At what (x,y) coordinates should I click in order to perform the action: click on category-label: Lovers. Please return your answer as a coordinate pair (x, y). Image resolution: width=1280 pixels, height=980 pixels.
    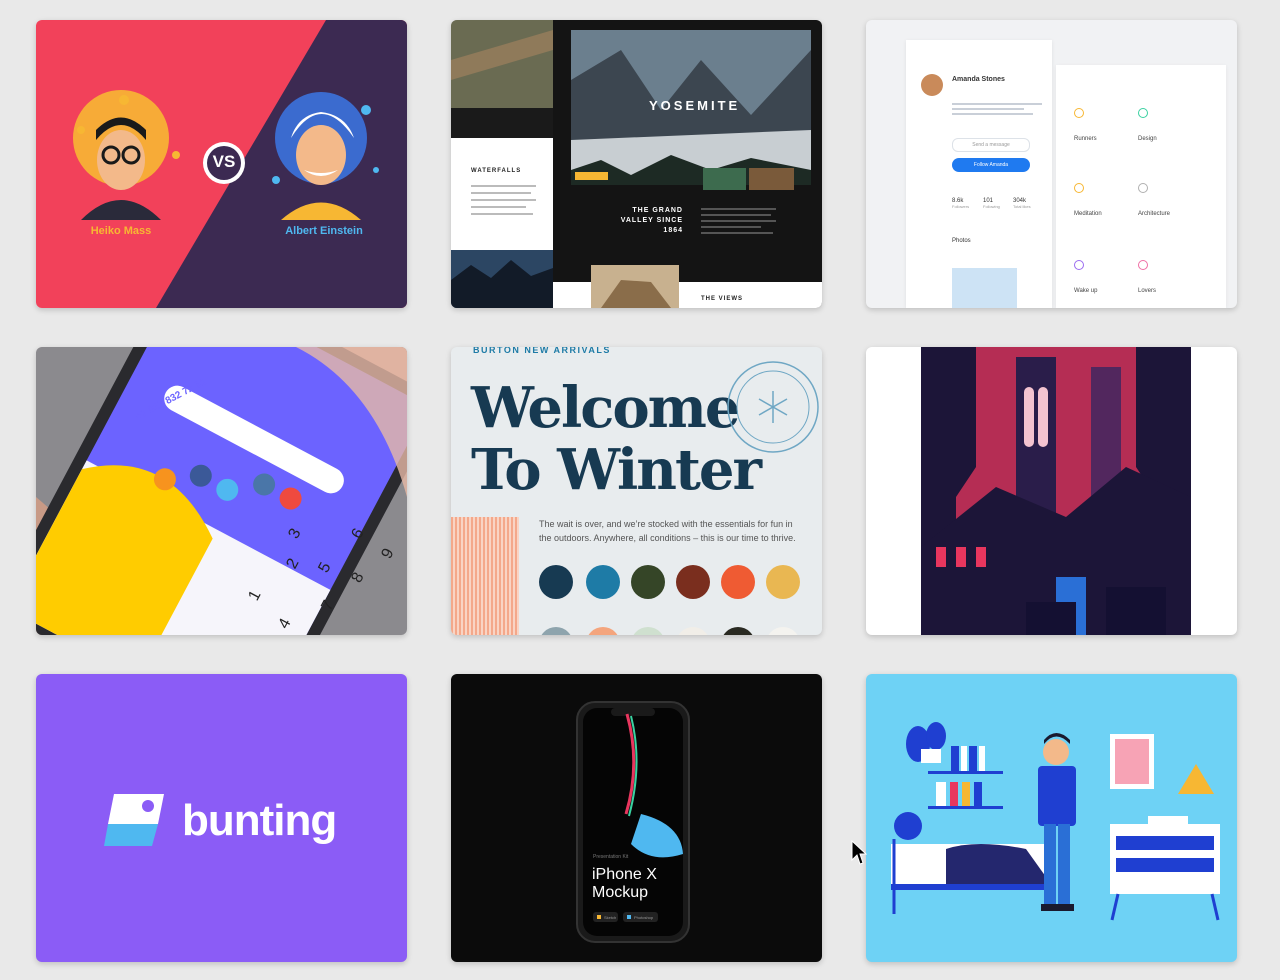
    Looking at the image, I should click on (1147, 291).